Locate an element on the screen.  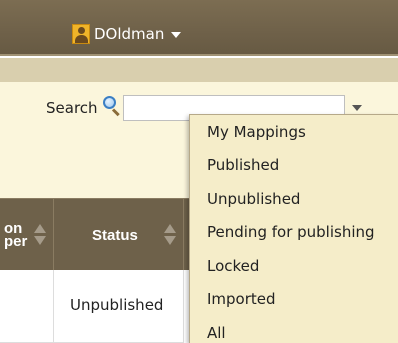
column-header-number-line2: per is located at coordinates (16, 241).